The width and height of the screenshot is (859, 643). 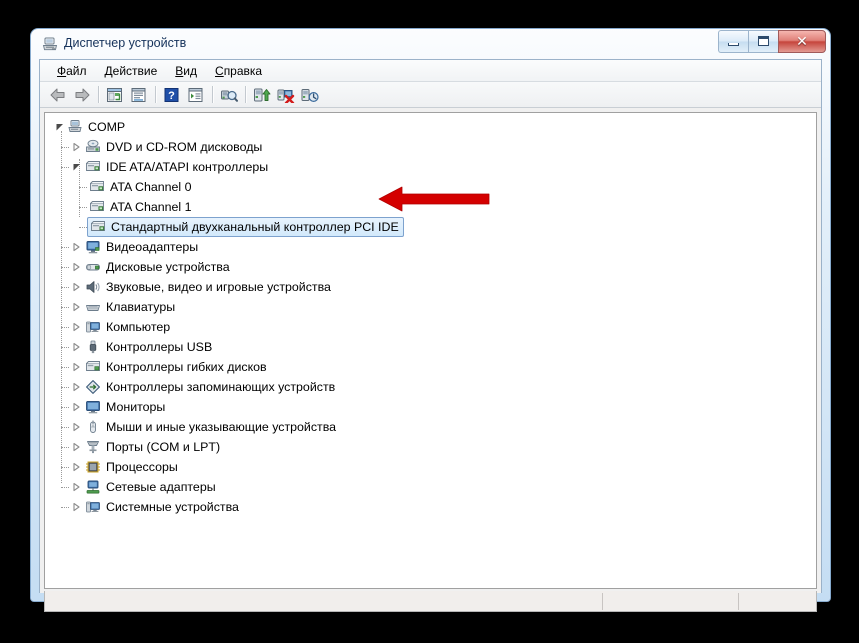 I want to click on disable-device-icon, so click(x=310, y=95).